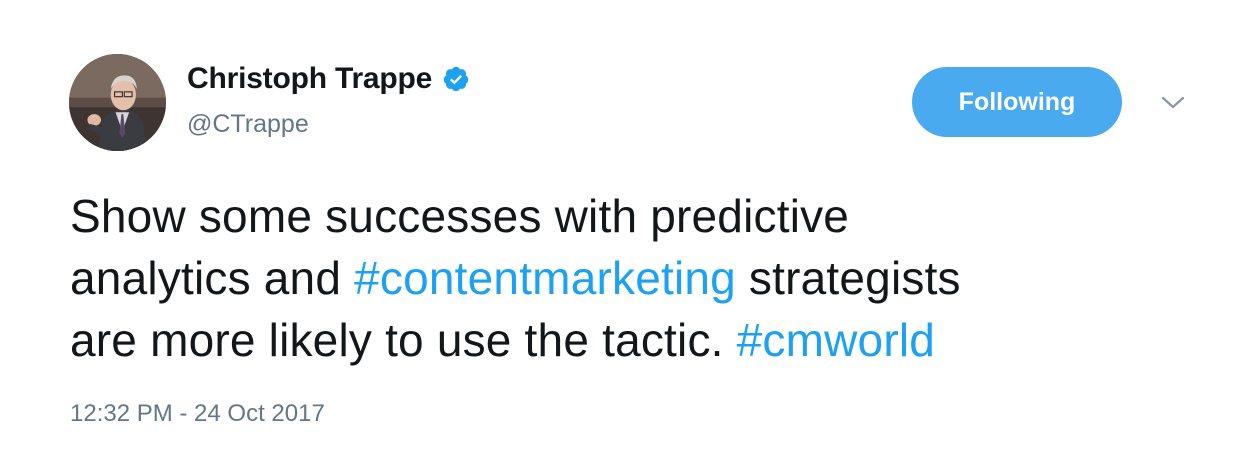 This screenshot has width=1260, height=450. What do you see at coordinates (836, 340) in the screenshot?
I see `hashtag-link-cmworld: #cmworld` at bounding box center [836, 340].